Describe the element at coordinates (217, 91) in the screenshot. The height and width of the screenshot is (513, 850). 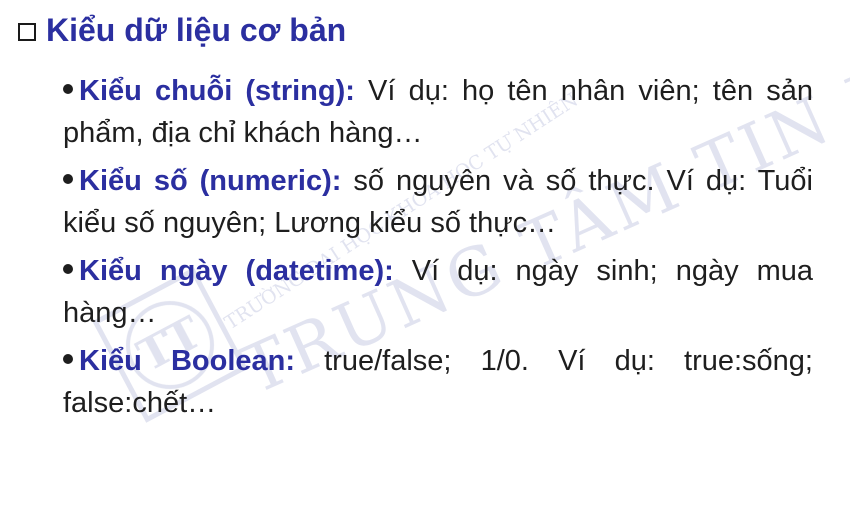
I see `item-term: Kiểu chuỗi (string):` at that location.